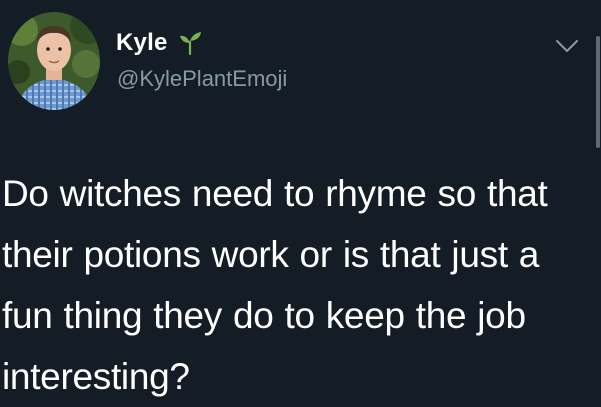  I want to click on display-name: Kyle, so click(142, 43).